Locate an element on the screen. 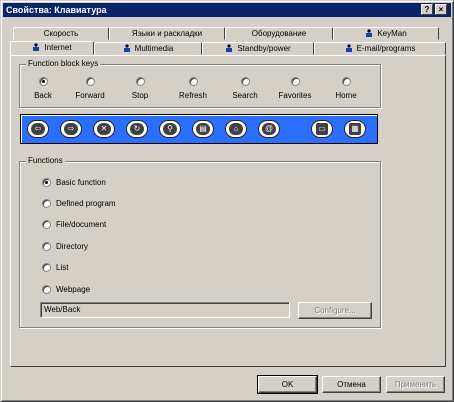  option-label: Webpage is located at coordinates (73, 289).